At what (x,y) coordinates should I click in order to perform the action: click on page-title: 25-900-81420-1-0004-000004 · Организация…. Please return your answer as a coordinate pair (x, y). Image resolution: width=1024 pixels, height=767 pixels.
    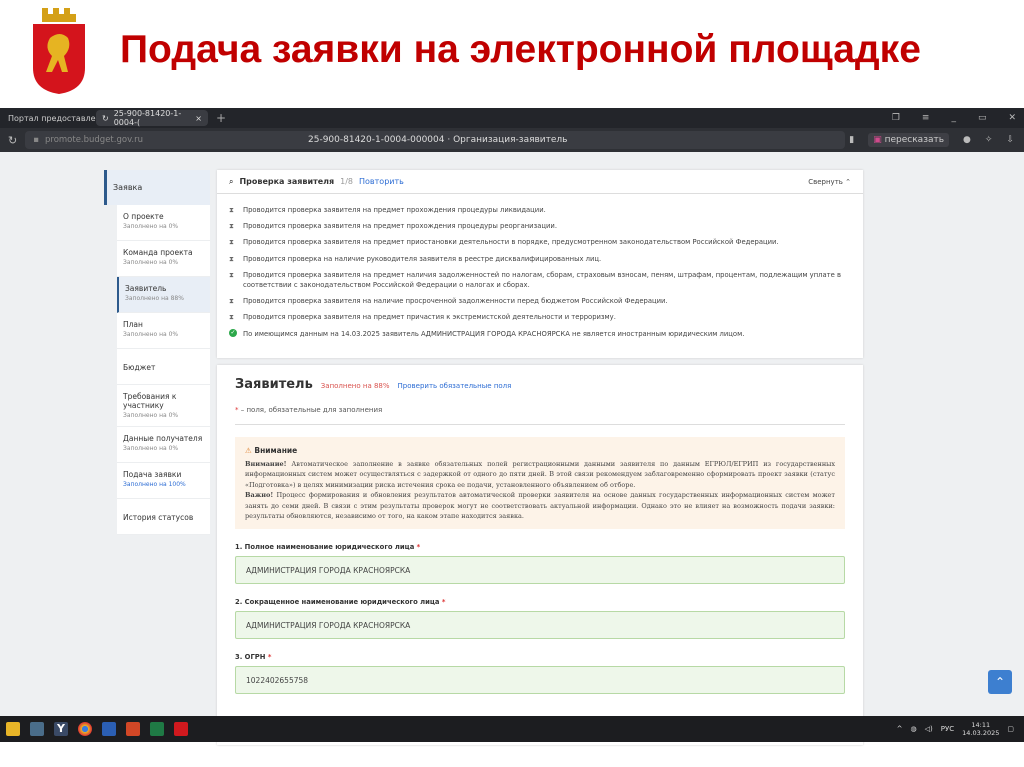
    Looking at the image, I should click on (438, 140).